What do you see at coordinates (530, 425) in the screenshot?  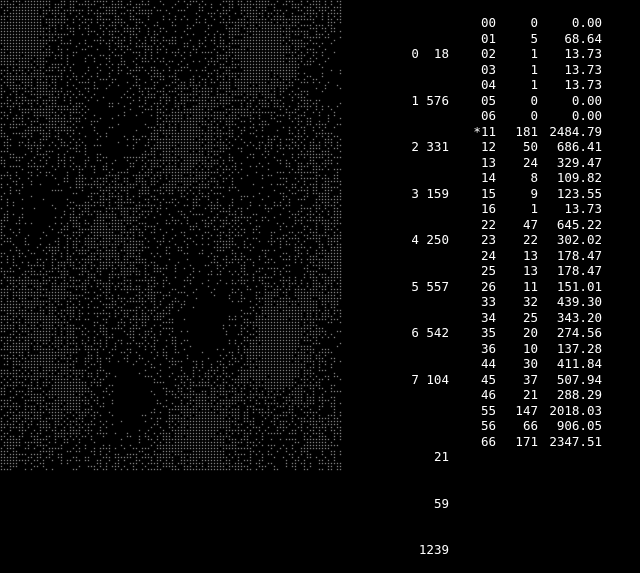 I see `cell-count: 66` at bounding box center [530, 425].